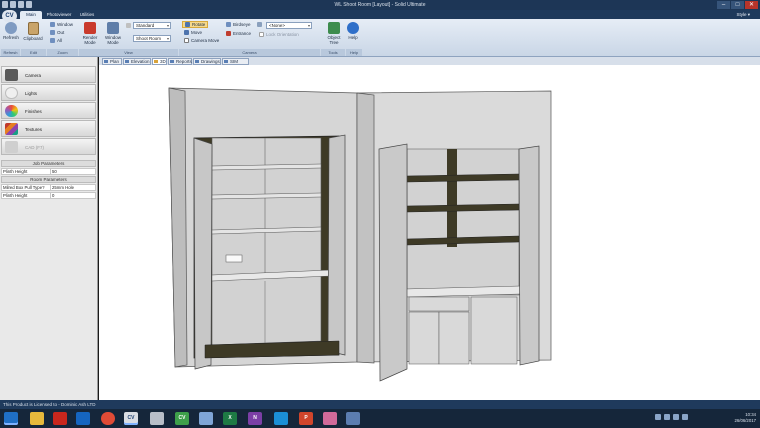 This screenshot has width=760, height=428. Describe the element at coordinates (210, 61) in the screenshot. I see `tab-label: Drawings` at that location.